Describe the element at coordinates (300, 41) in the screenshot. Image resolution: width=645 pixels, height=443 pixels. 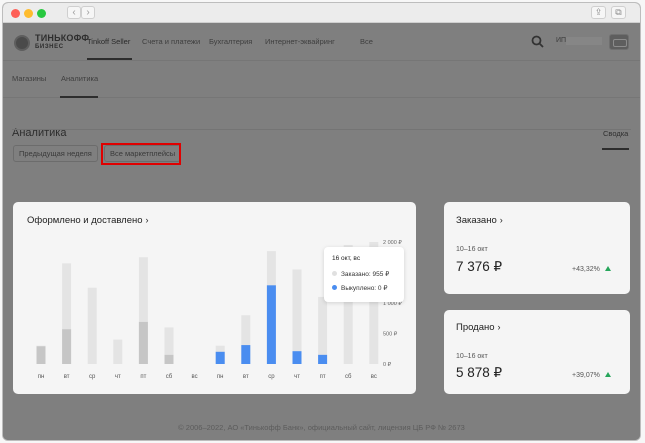
I see `nav-internet-acquiring: Интернет-эквайринг` at that location.